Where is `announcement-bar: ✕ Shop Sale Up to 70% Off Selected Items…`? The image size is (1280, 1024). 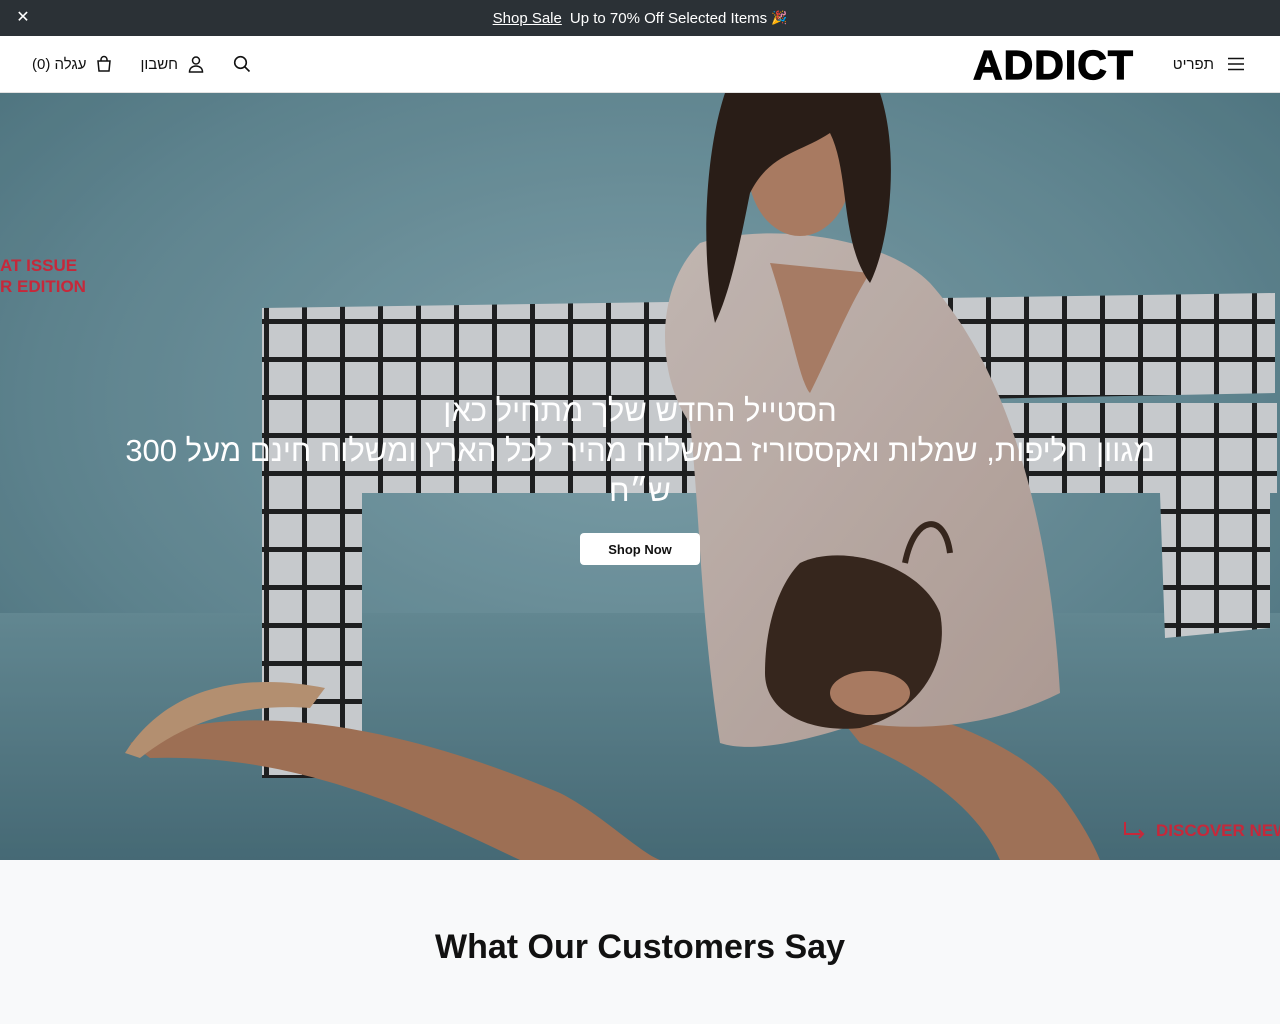
announcement-bar: ✕ Shop Sale Up to 70% Off Selected Items… is located at coordinates (640, 18).